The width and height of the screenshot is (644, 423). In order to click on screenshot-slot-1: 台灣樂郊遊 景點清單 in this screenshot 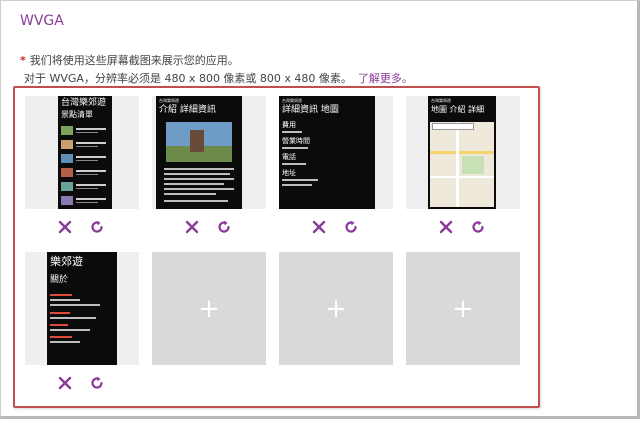, I will do `click(82, 152)`.